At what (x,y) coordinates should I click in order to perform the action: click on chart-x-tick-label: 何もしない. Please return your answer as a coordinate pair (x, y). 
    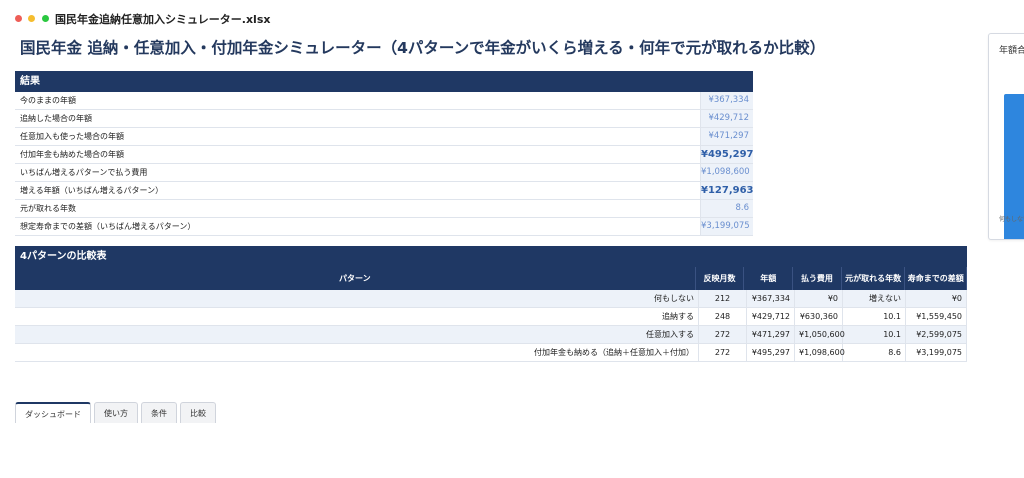
    Looking at the image, I should click on (1011, 219).